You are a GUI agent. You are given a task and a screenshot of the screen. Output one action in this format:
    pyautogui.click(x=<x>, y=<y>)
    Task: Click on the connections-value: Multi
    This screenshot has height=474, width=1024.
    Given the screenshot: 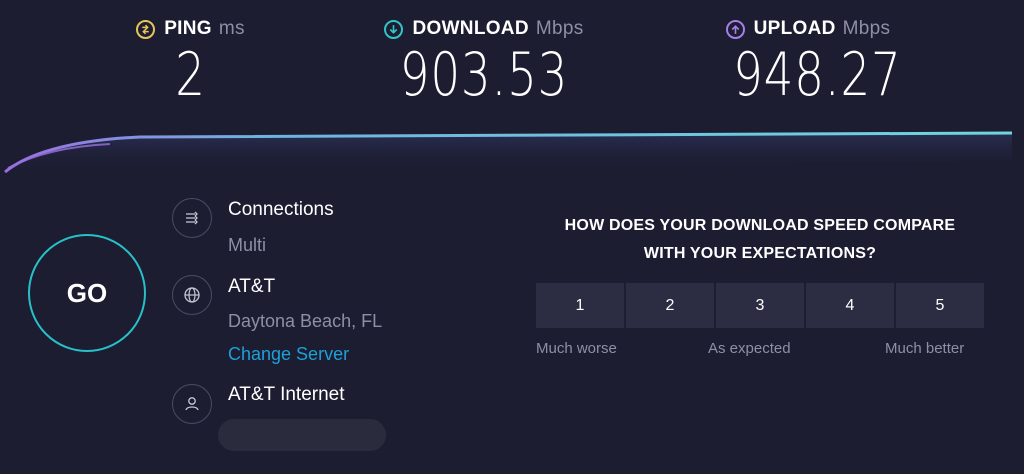 What is the action you would take?
    pyautogui.click(x=247, y=245)
    